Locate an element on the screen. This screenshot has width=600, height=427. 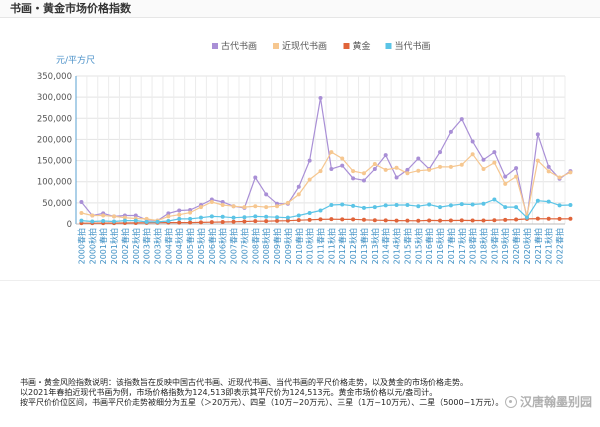
x-tick-label: 2008春拍 is located at coordinates (255, 246).